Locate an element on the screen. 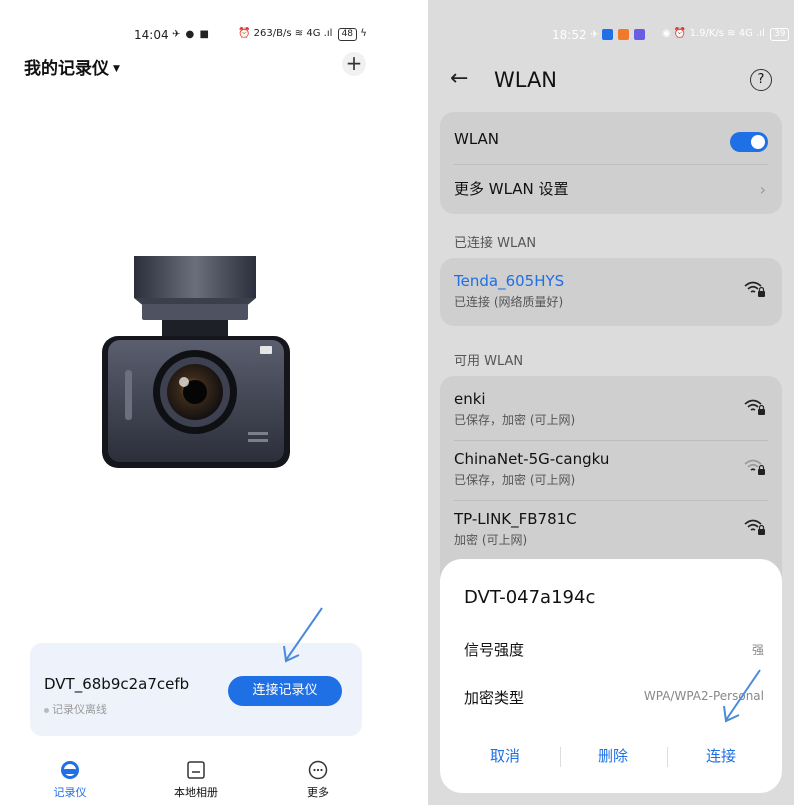  device-name: DVT_68b9c2a7cefb is located at coordinates (117, 684).